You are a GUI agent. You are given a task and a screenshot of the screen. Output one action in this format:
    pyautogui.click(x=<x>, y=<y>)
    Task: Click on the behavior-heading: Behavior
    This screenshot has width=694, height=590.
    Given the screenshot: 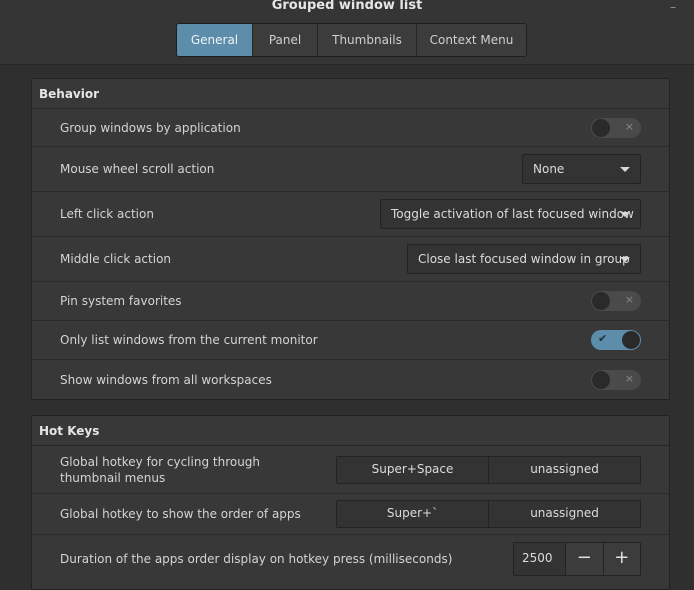 What is the action you would take?
    pyautogui.click(x=350, y=94)
    